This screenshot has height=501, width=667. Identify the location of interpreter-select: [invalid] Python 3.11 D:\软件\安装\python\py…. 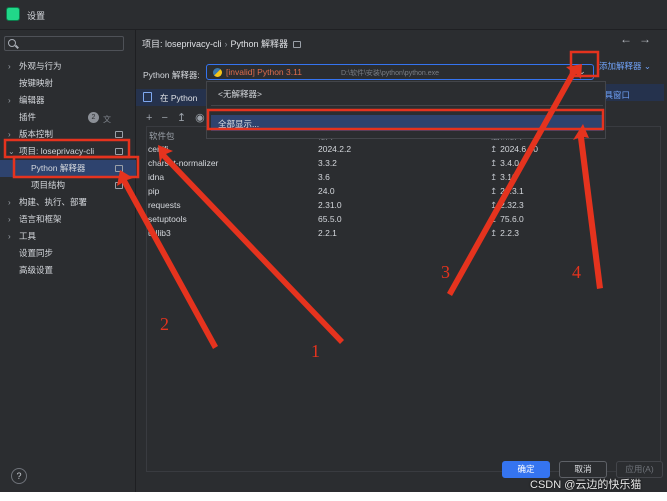
(400, 72).